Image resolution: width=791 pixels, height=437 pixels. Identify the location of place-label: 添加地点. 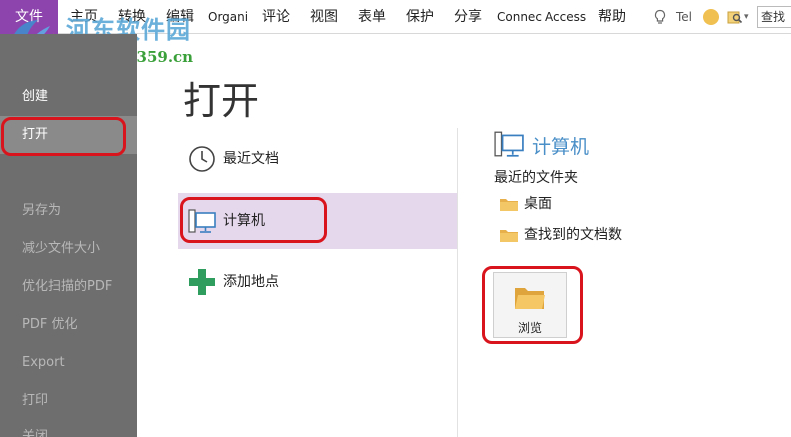
(251, 282).